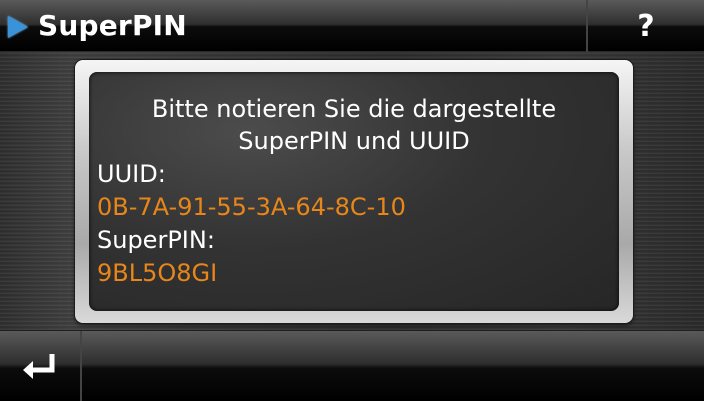 Image resolution: width=704 pixels, height=401 pixels. What do you see at coordinates (354, 141) in the screenshot?
I see `instruction-line-2: SuperPIN und UUID` at bounding box center [354, 141].